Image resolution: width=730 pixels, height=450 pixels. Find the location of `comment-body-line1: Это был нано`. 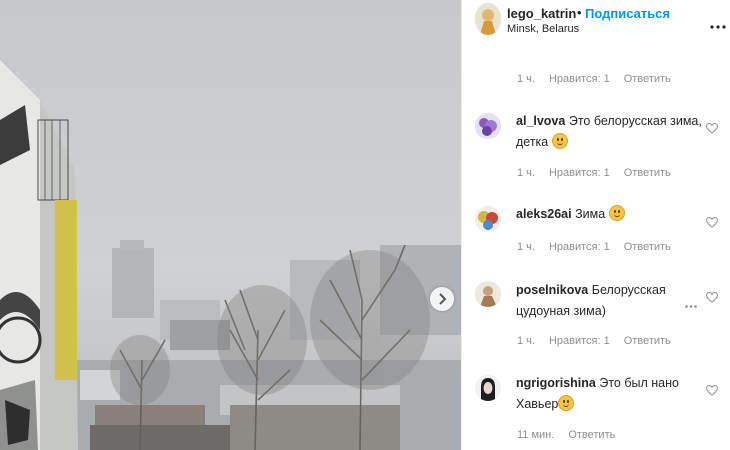

comment-body-line1: Это был нано is located at coordinates (639, 383).